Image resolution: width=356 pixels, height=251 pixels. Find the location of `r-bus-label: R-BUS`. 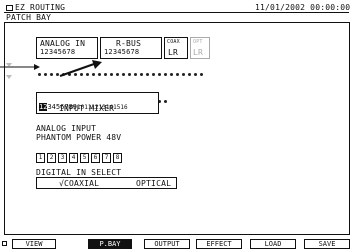

r-bus-label: R-BUS is located at coordinates (129, 43).